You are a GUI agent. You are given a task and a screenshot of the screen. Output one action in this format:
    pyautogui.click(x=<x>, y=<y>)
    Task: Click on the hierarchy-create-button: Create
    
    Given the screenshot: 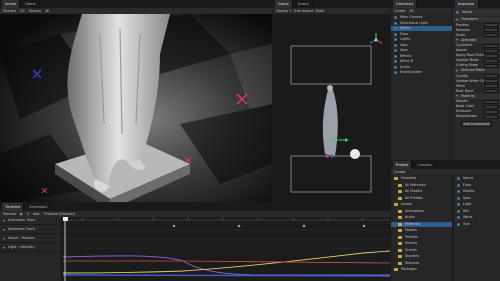 What is the action you would take?
    pyautogui.click(x=399, y=11)
    